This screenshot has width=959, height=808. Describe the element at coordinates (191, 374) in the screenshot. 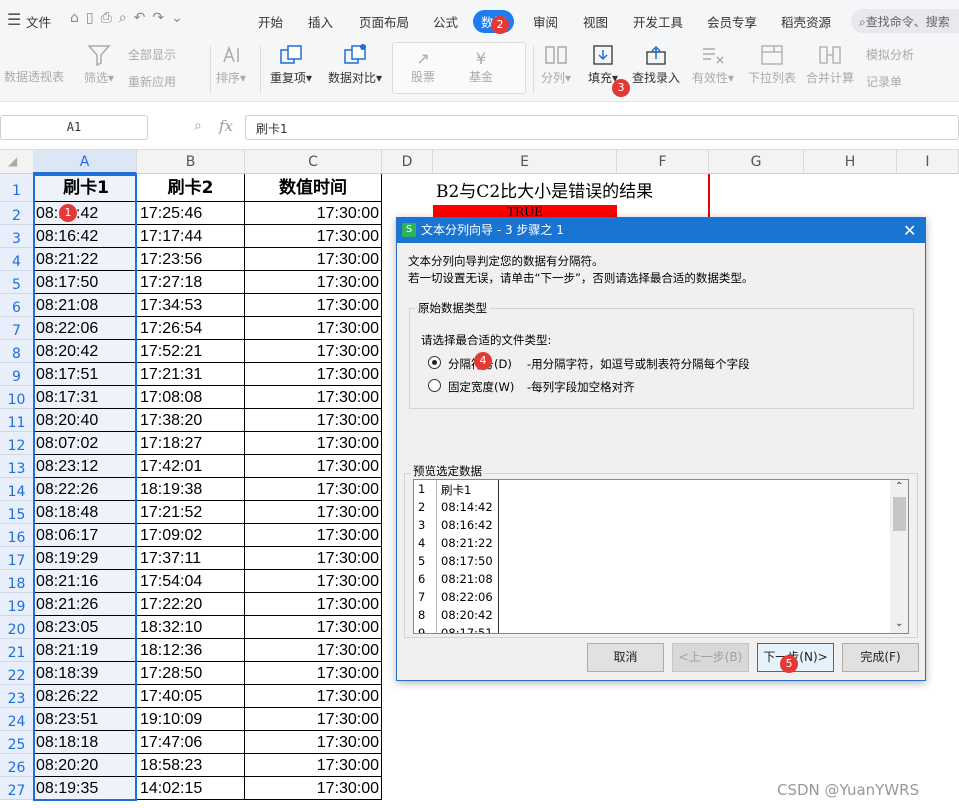

I see `table-cell: 17:21:31` at that location.